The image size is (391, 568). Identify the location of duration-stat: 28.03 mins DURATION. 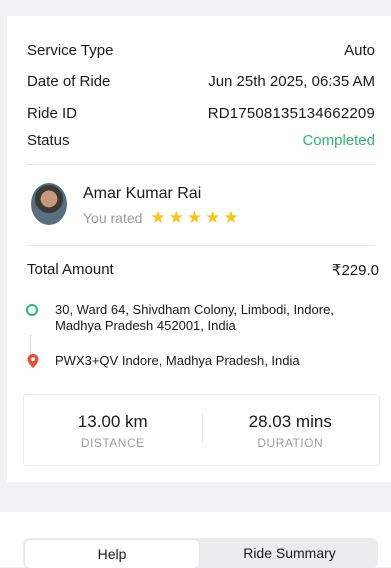
(291, 430).